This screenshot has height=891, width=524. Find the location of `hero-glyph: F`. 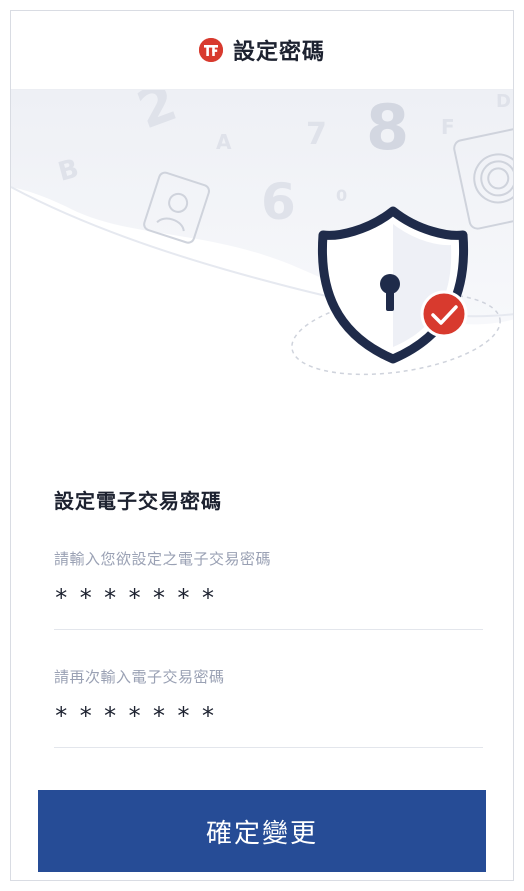

hero-glyph: F is located at coordinates (448, 127).